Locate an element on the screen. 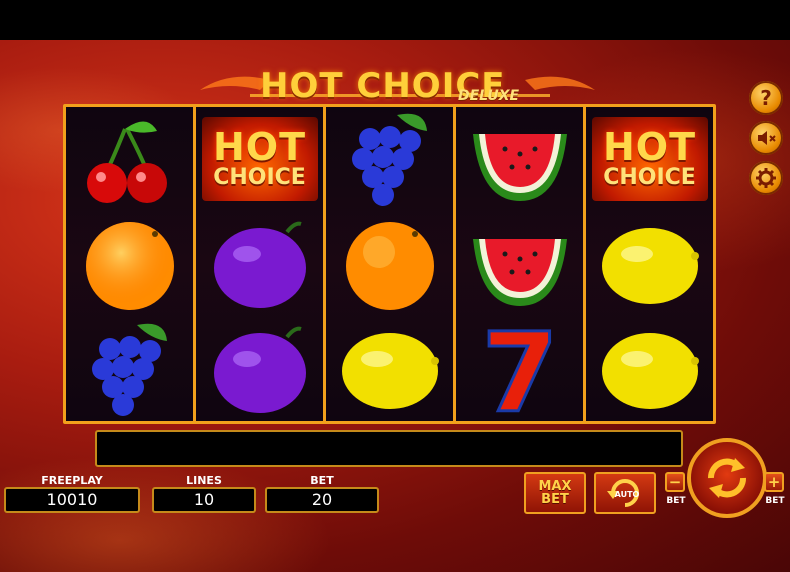  symbol-cherries is located at coordinates (129, 159).